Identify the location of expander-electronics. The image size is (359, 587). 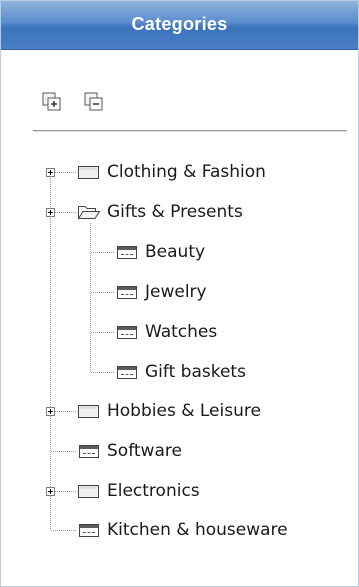
(50, 491).